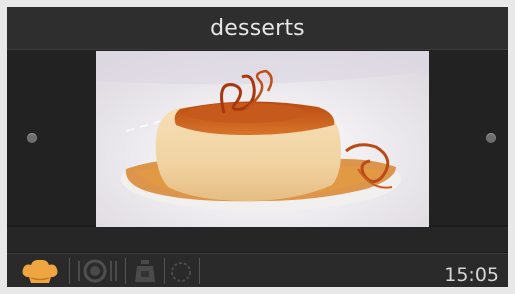  I want to click on page-title: desserts, so click(257, 28).